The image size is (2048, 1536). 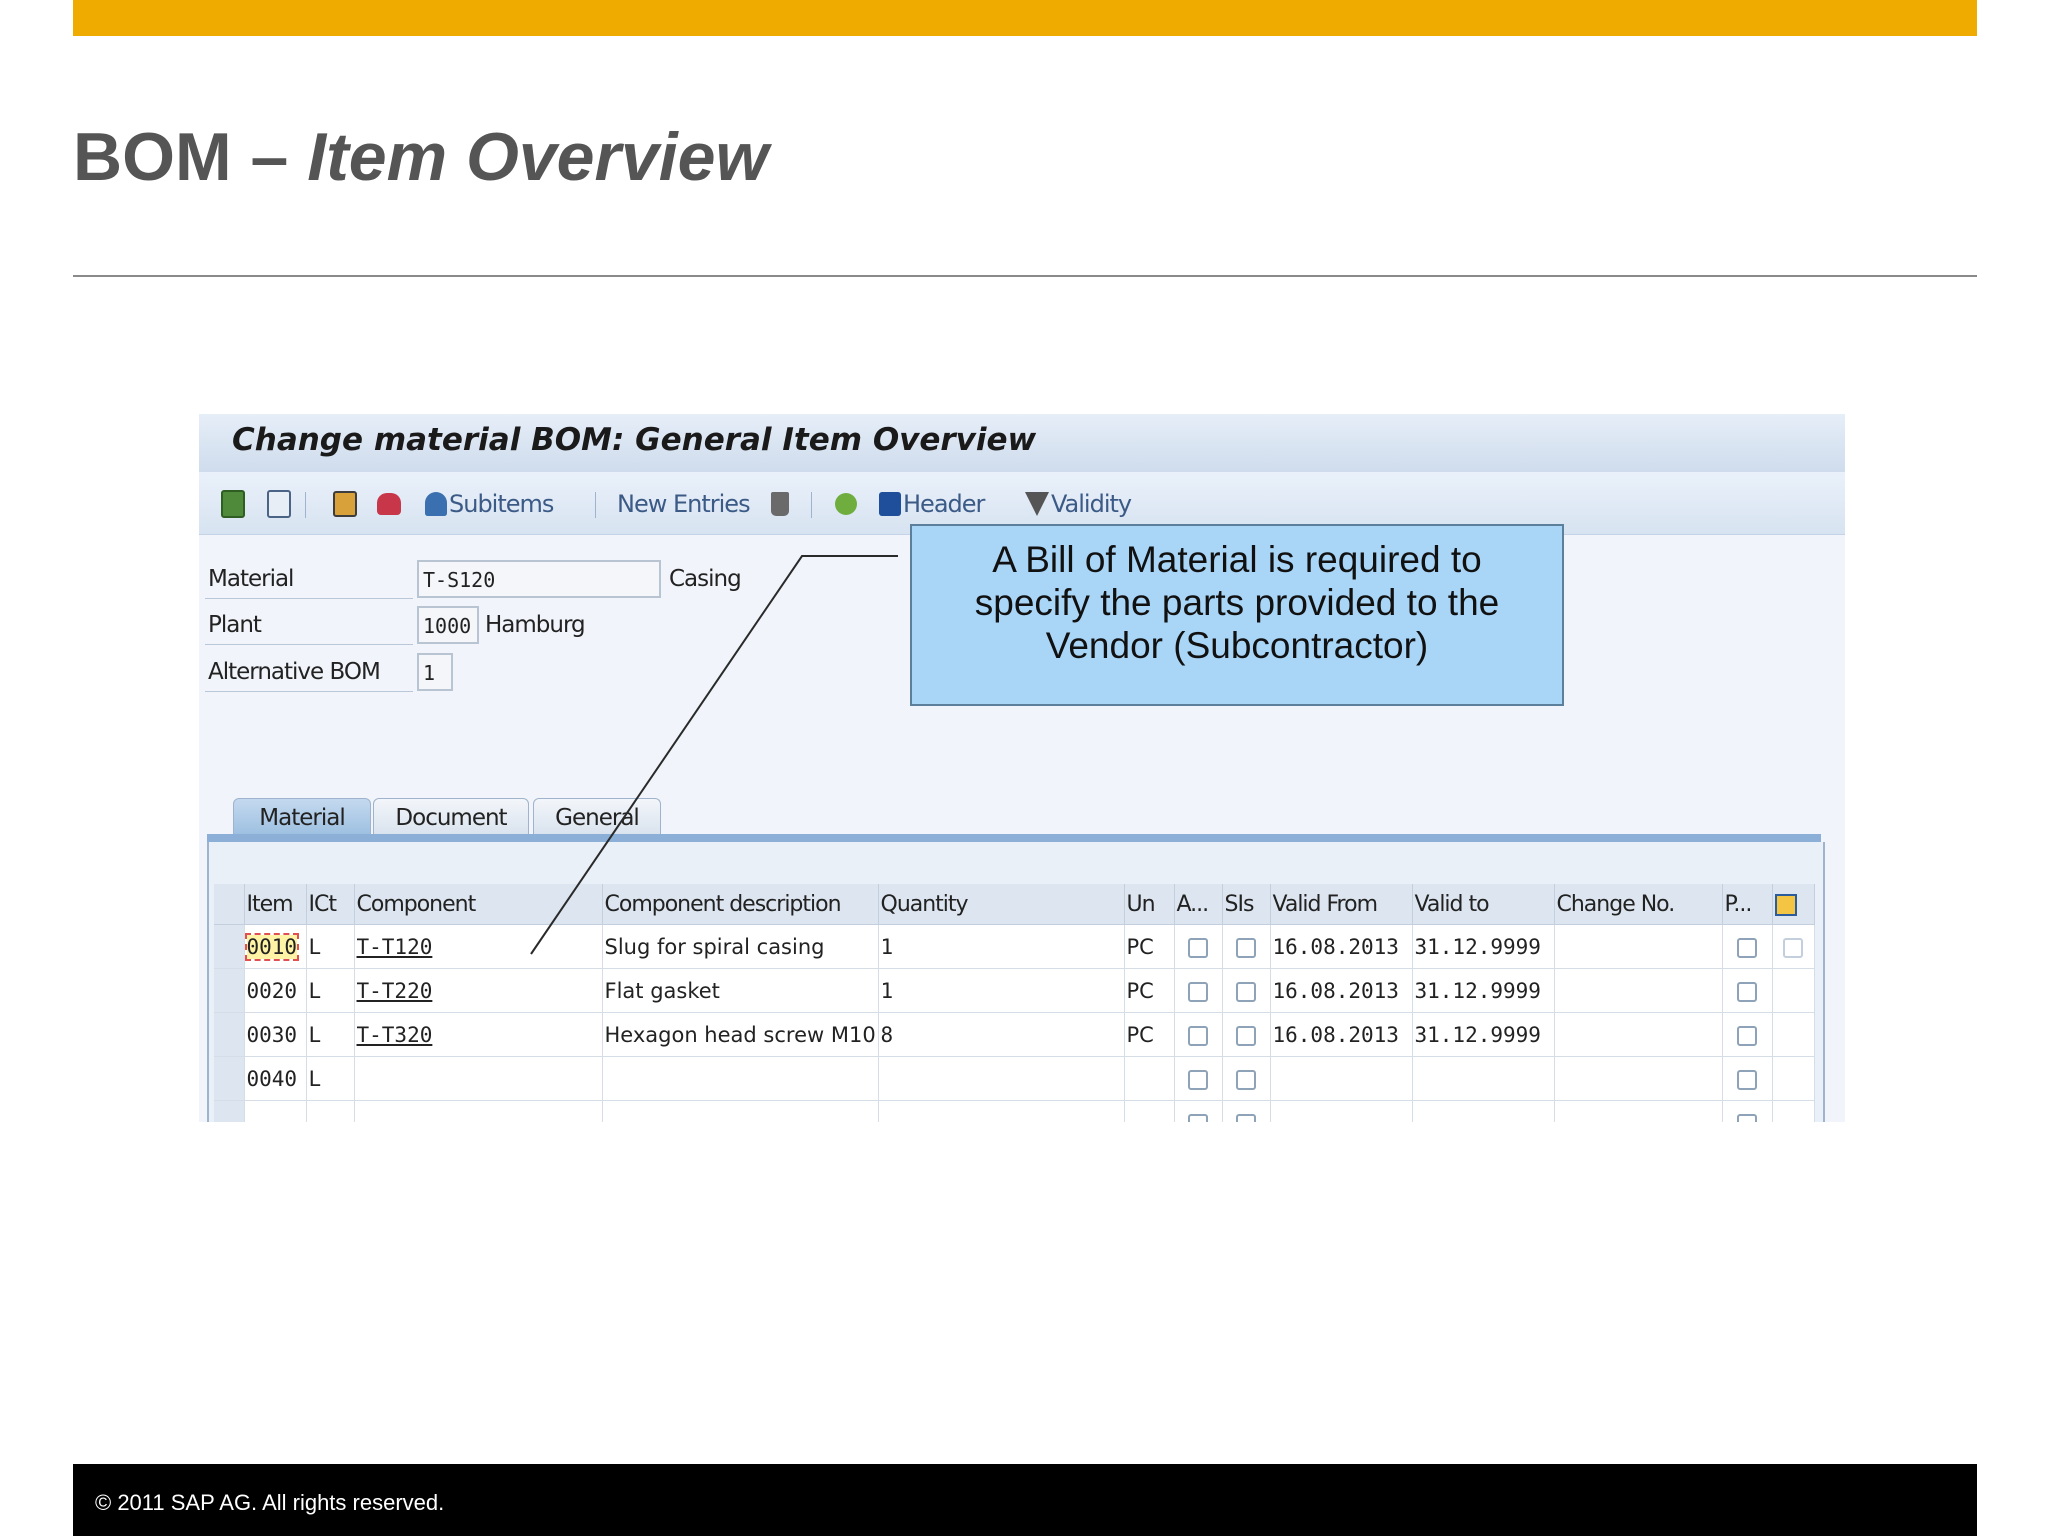 What do you see at coordinates (272, 946) in the screenshot?
I see `item-number: 0010` at bounding box center [272, 946].